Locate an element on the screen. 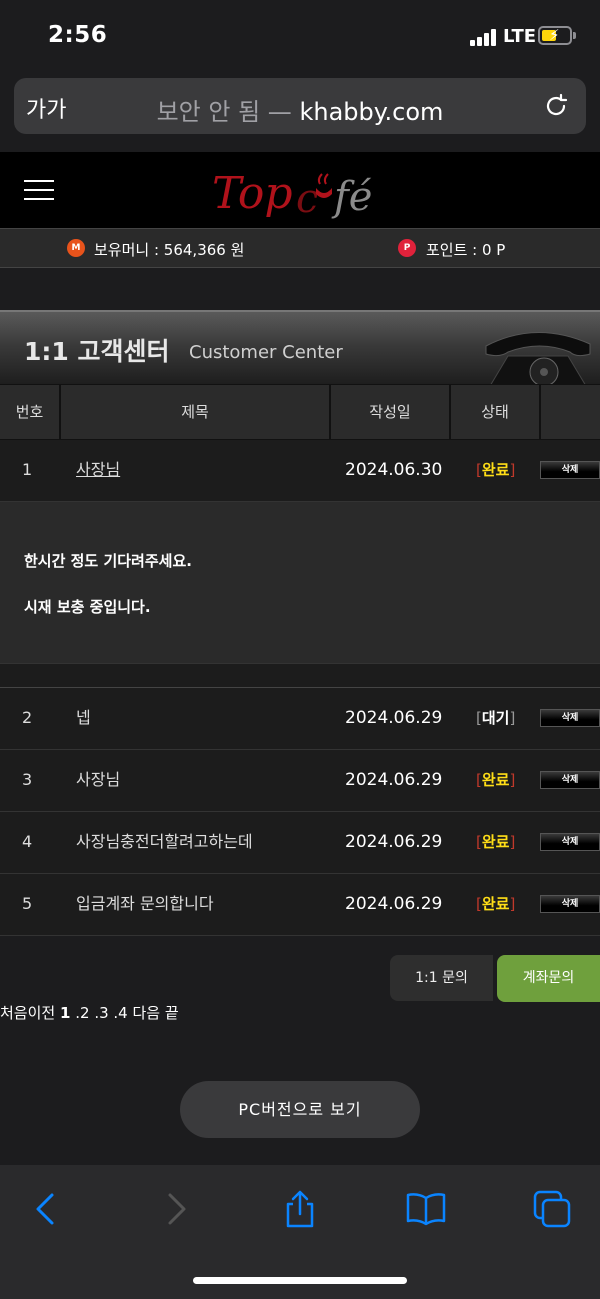  col-number: 번호 is located at coordinates (30, 413).